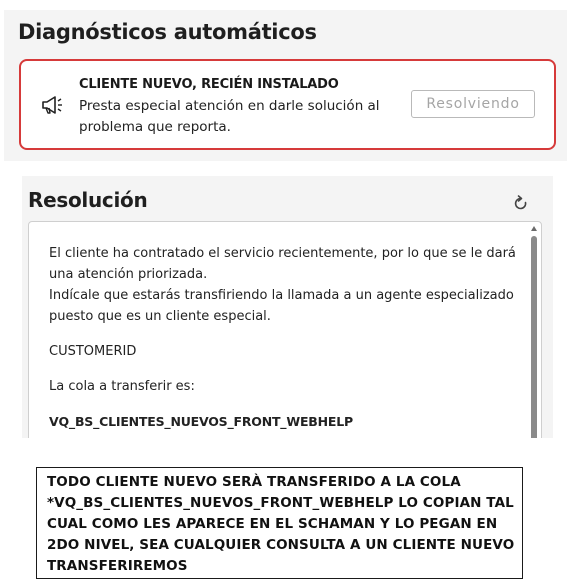 The width and height of the screenshot is (567, 582). What do you see at coordinates (473, 104) in the screenshot?
I see `resolving-button: Resolviendo` at bounding box center [473, 104].